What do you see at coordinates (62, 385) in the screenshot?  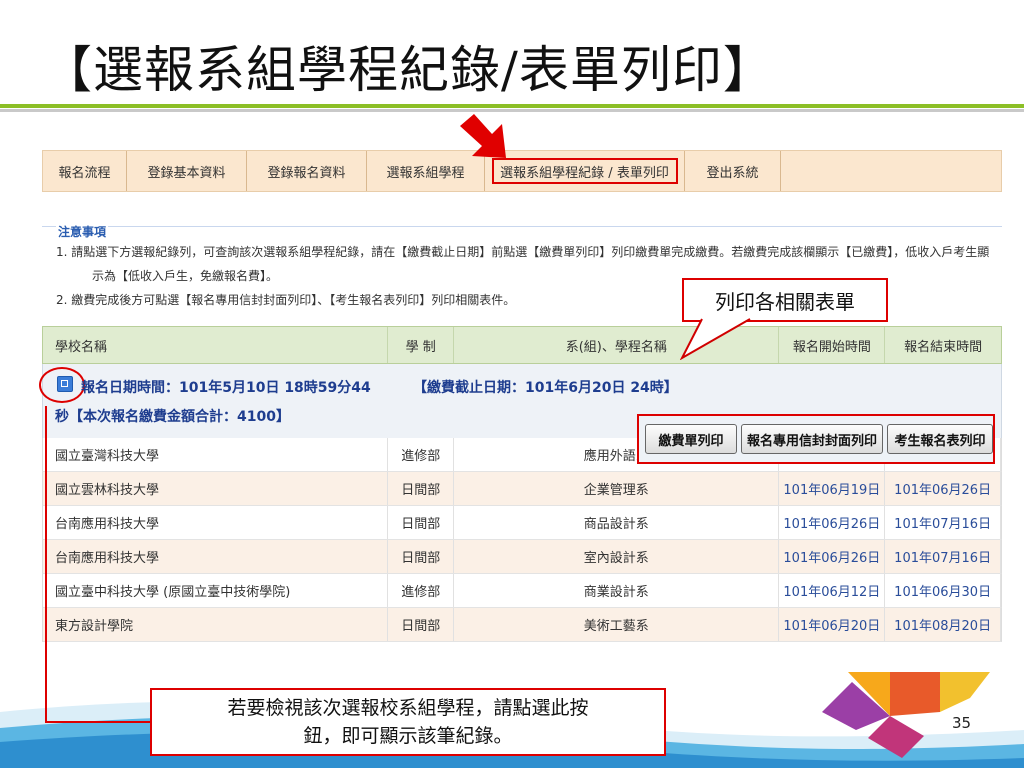 I see `highlight-circle` at bounding box center [62, 385].